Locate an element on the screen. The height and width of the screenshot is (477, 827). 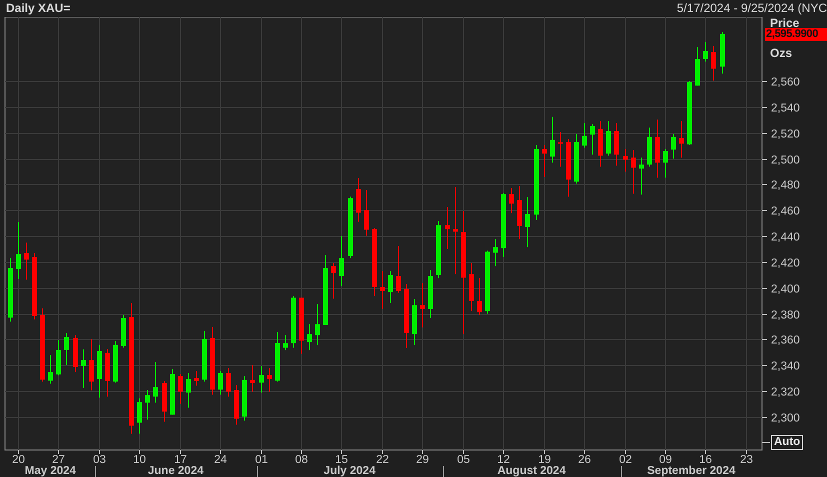
axis-label: 2,320 is located at coordinates (785, 392).